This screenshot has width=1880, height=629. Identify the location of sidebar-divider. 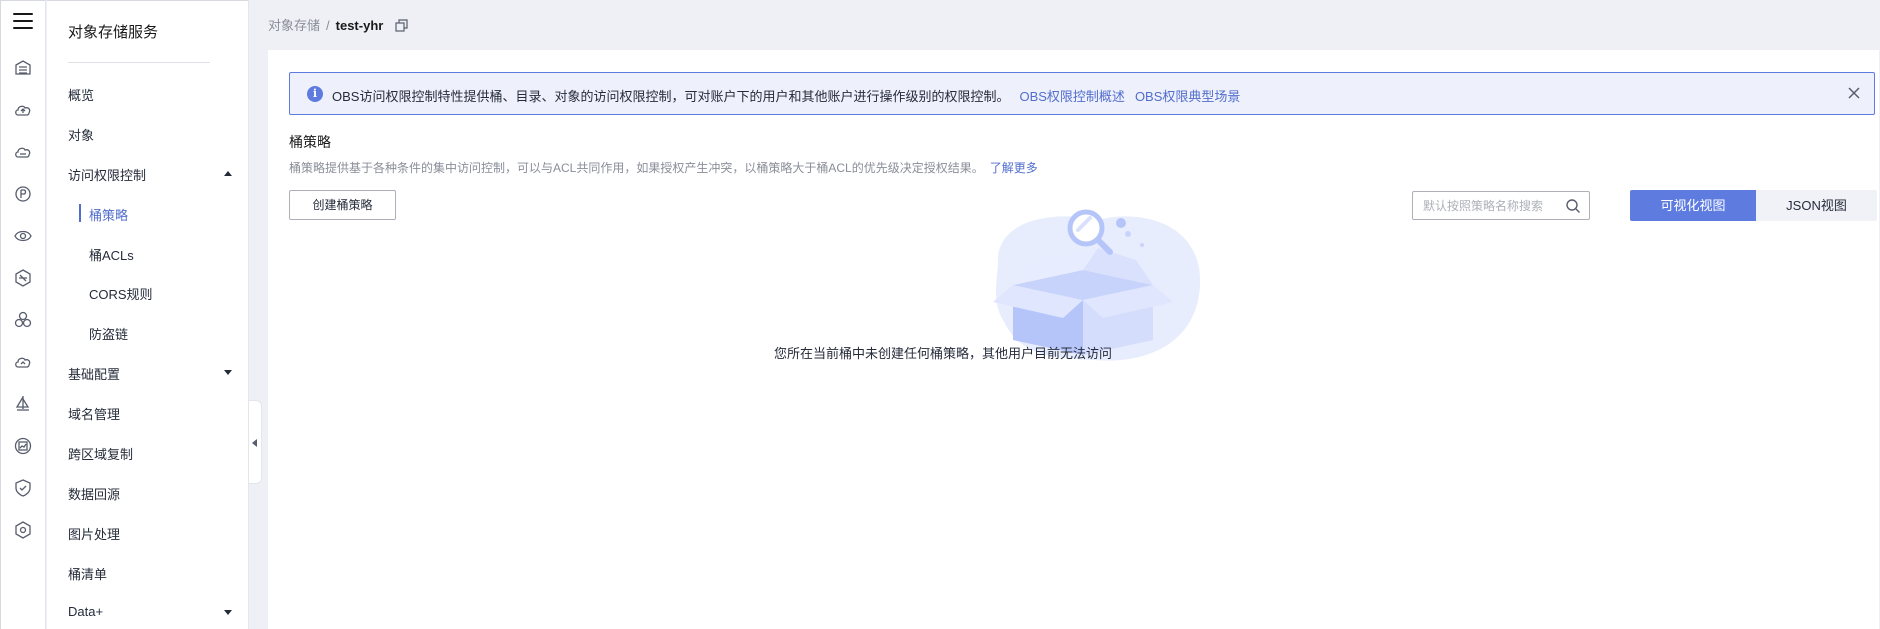
(139, 62).